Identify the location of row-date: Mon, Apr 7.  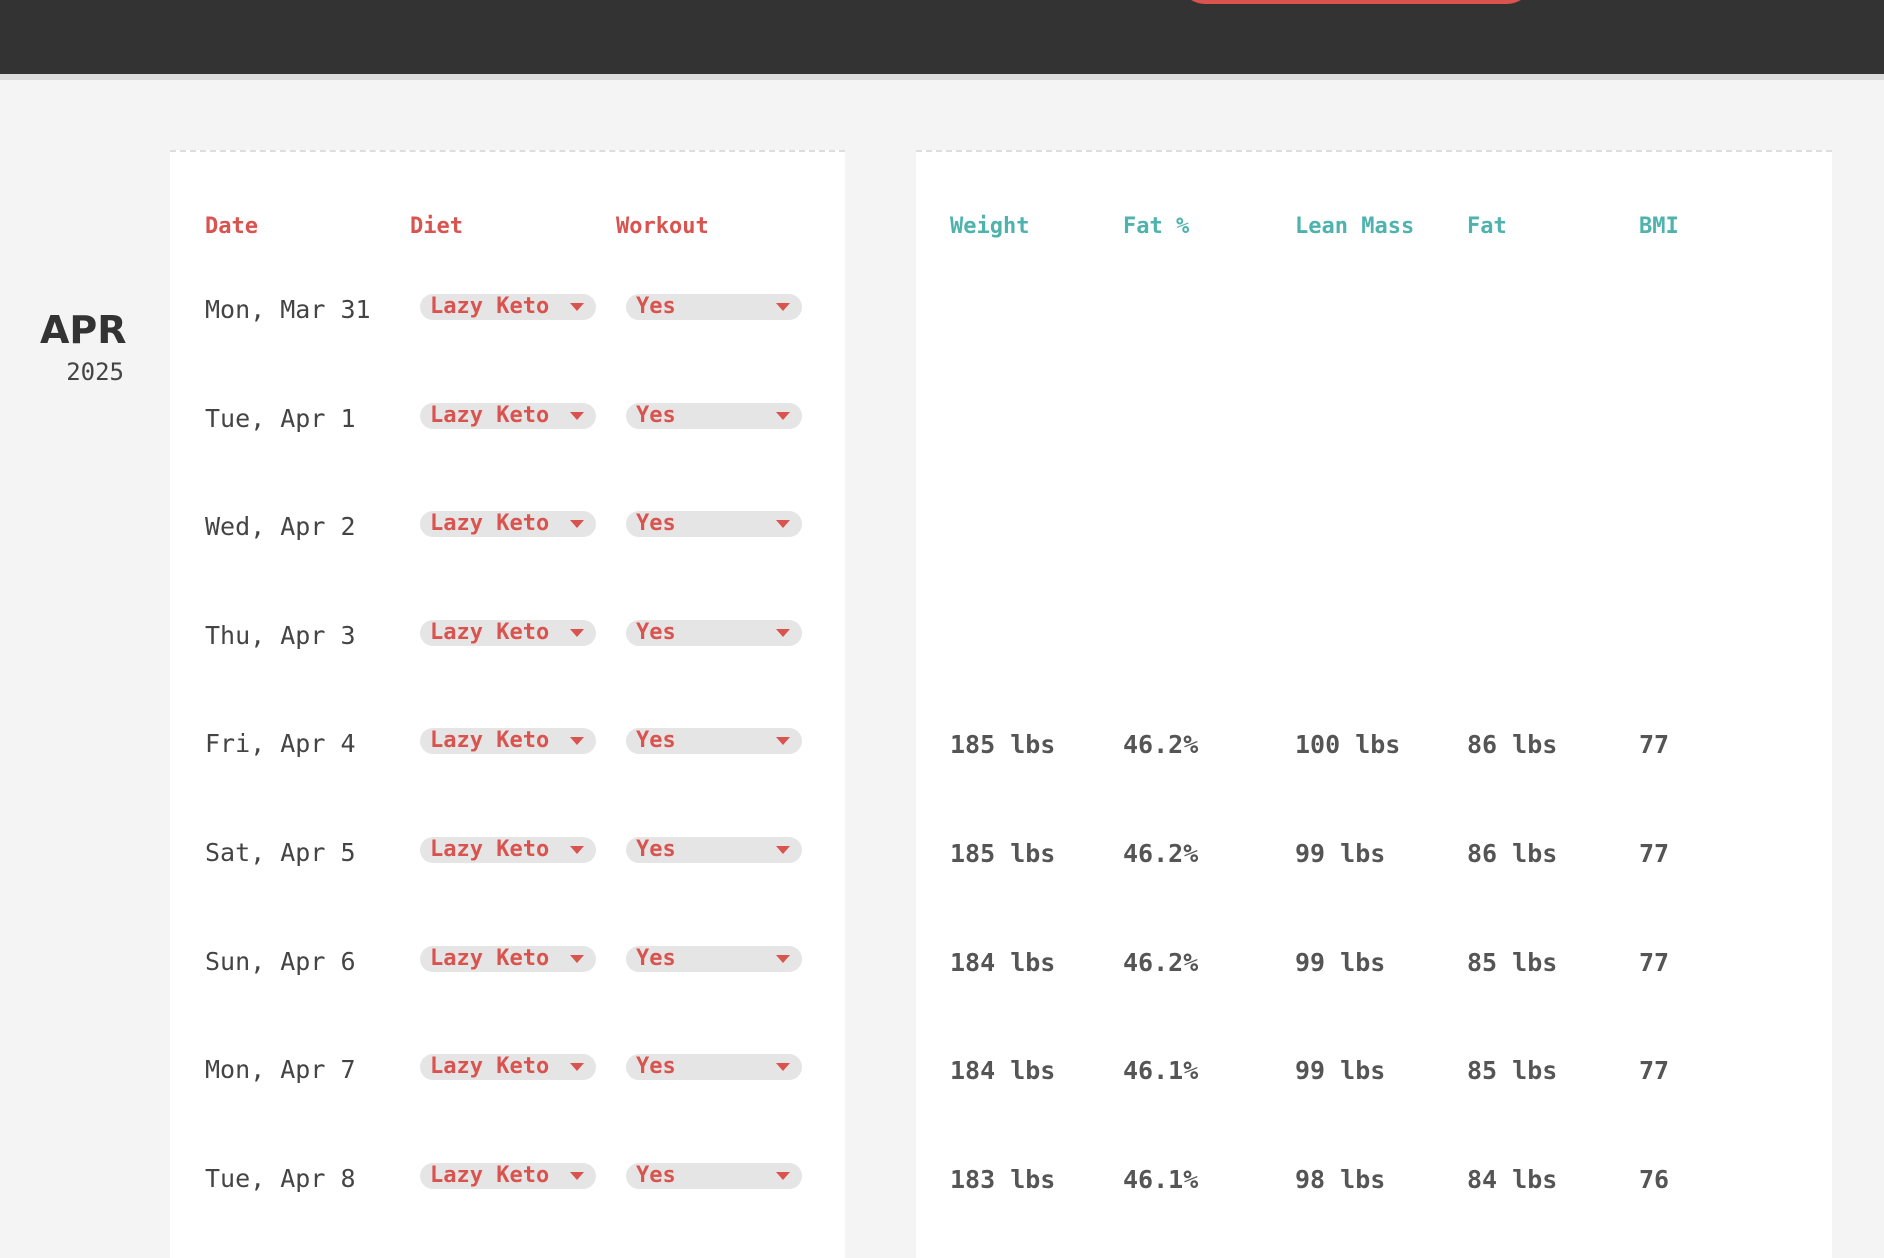
(280, 1069).